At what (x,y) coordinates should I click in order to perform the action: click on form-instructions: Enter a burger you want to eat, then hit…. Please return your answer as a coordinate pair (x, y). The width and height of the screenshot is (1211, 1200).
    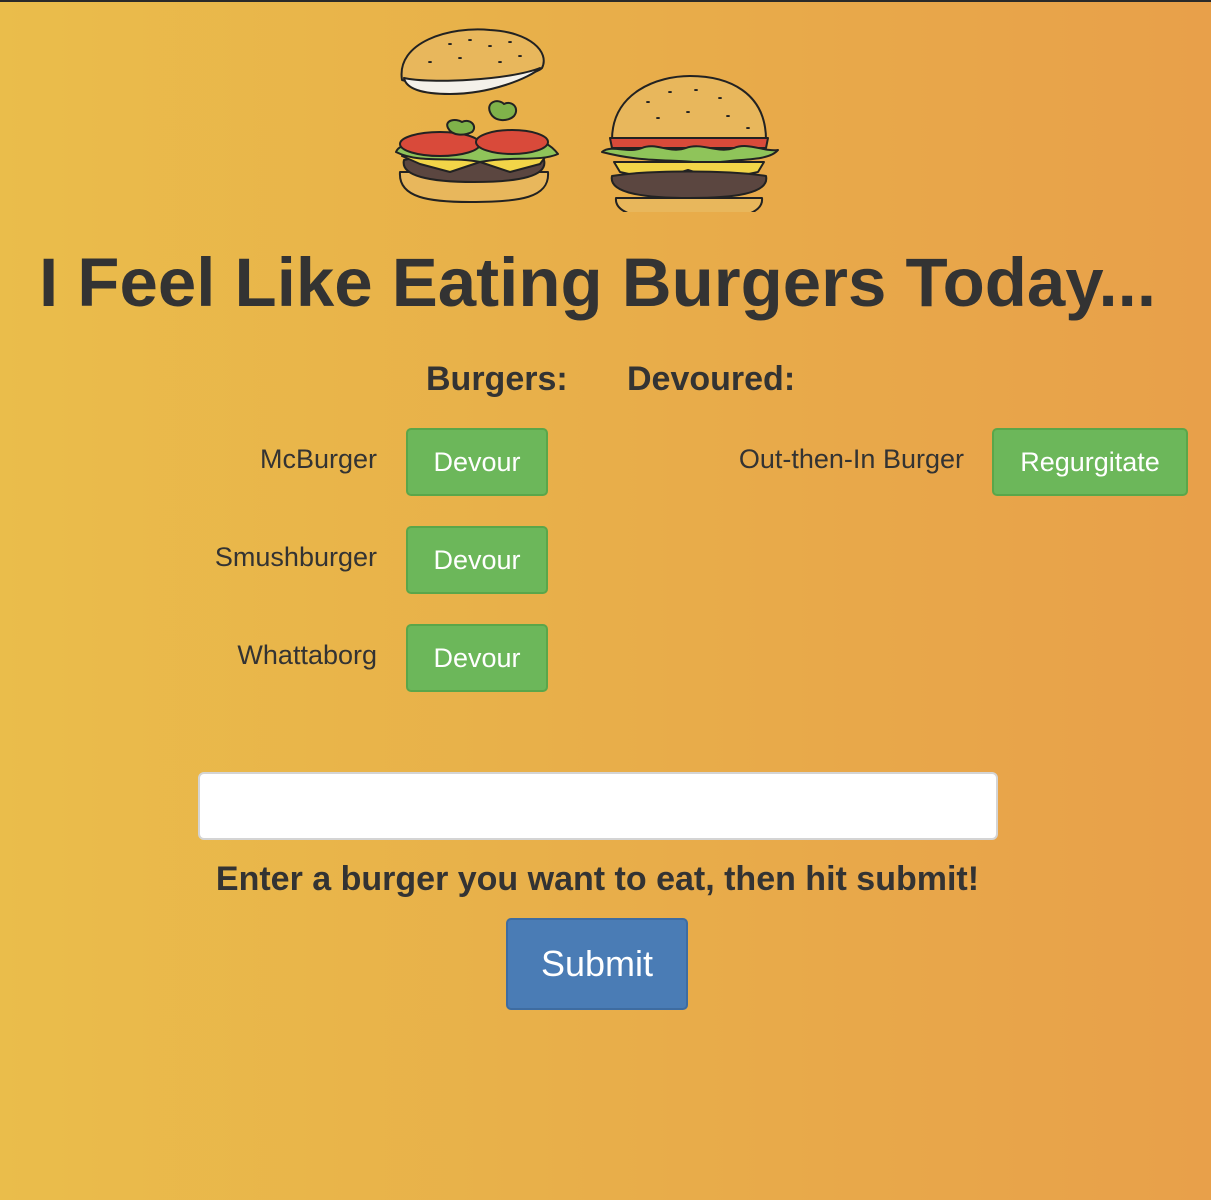
    Looking at the image, I should click on (597, 879).